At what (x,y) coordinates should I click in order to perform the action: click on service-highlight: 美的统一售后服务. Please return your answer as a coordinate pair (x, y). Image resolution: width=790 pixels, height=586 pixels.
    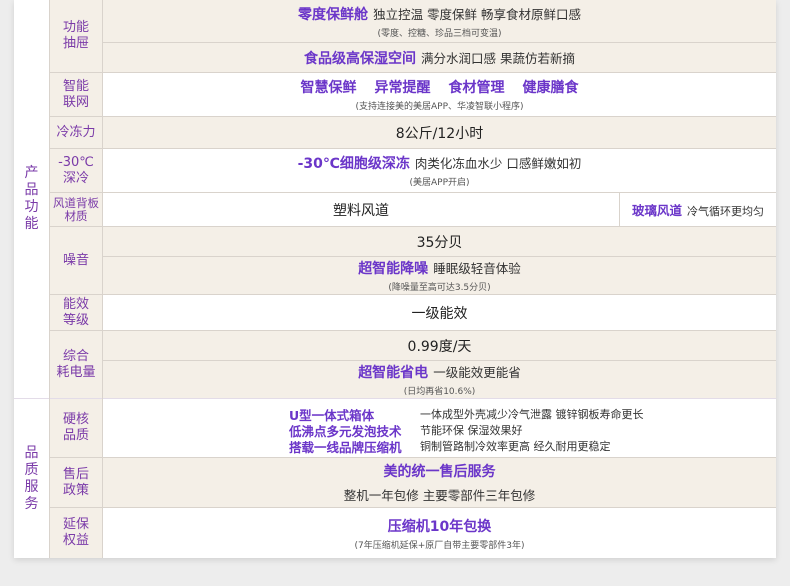
    Looking at the image, I should click on (439, 472).